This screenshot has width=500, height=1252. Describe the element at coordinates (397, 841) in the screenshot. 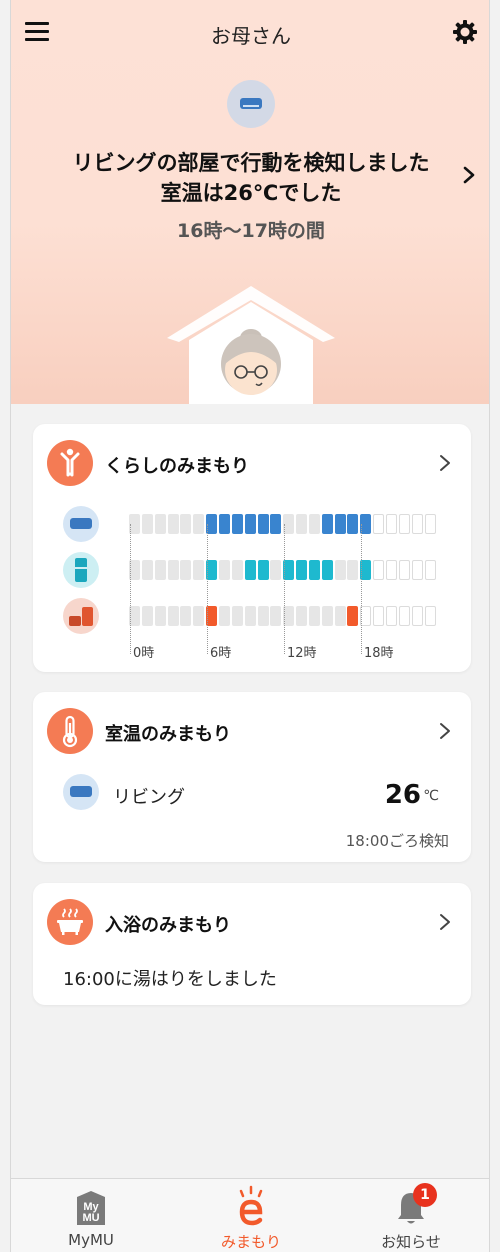

I see `detected-time: 18:00ごろ検知` at that location.